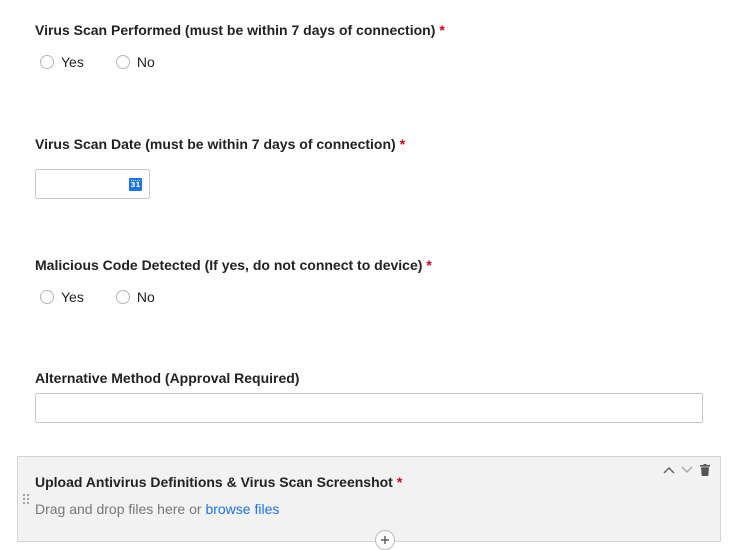  I want to click on calendar-icon: 31, so click(135, 184).